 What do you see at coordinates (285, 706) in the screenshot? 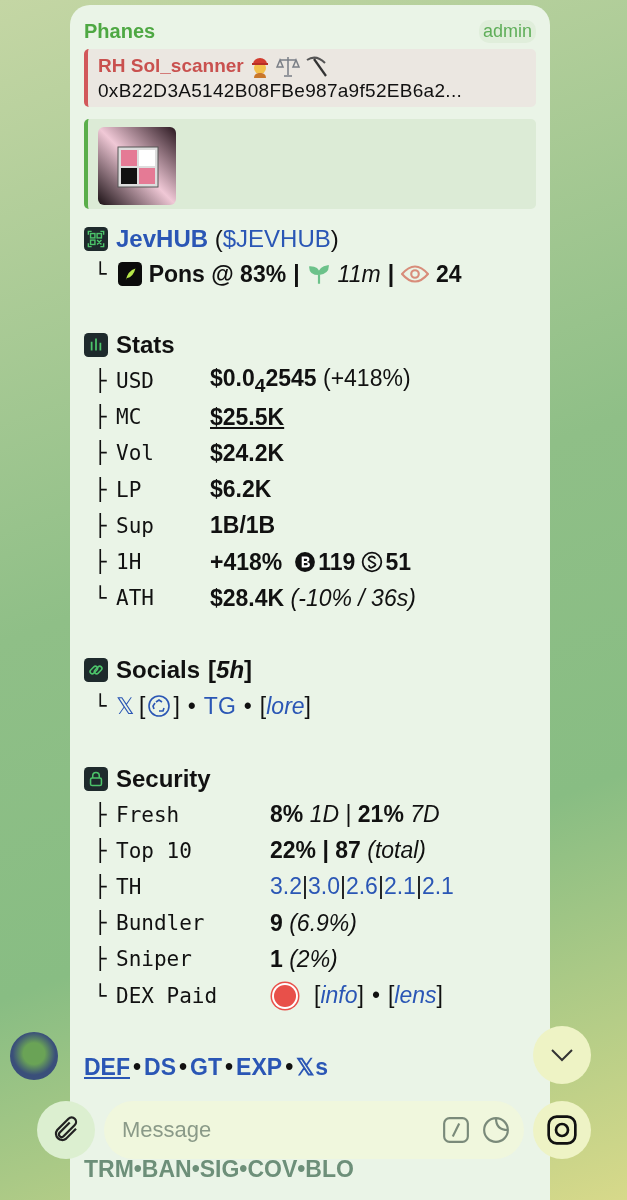
I see `lore-link: lore` at bounding box center [285, 706].